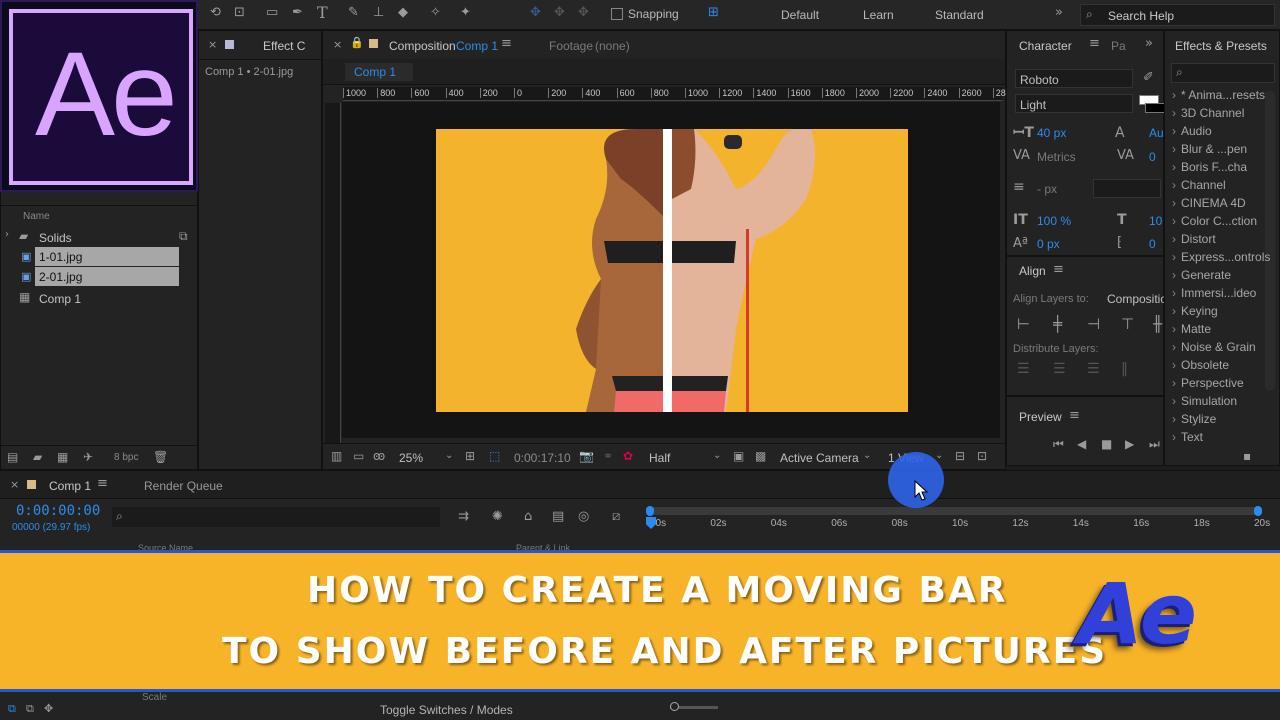  What do you see at coordinates (1152, 157) in the screenshot?
I see `tracking-value: 0` at bounding box center [1152, 157].